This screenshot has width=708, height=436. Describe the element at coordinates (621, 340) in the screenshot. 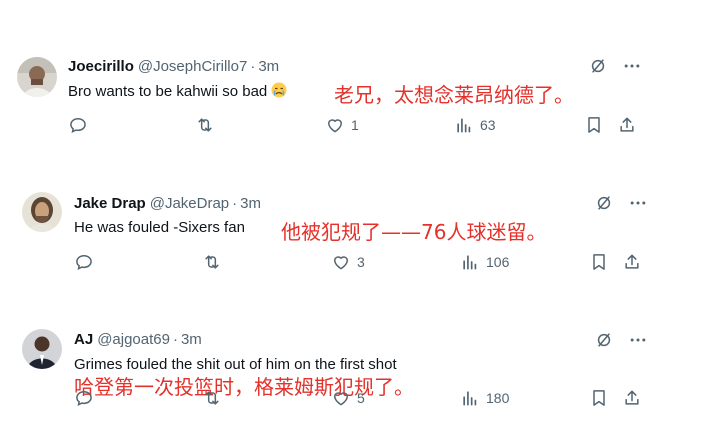

I see `post-header-icons` at that location.